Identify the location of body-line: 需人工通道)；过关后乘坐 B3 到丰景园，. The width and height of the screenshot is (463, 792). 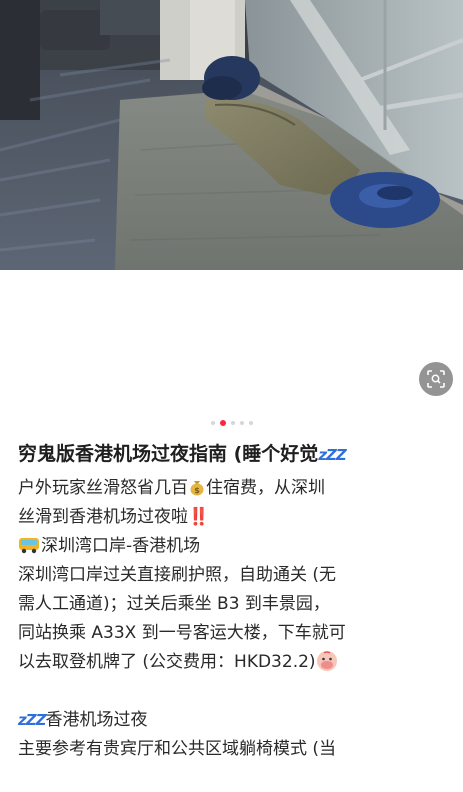
(174, 604).